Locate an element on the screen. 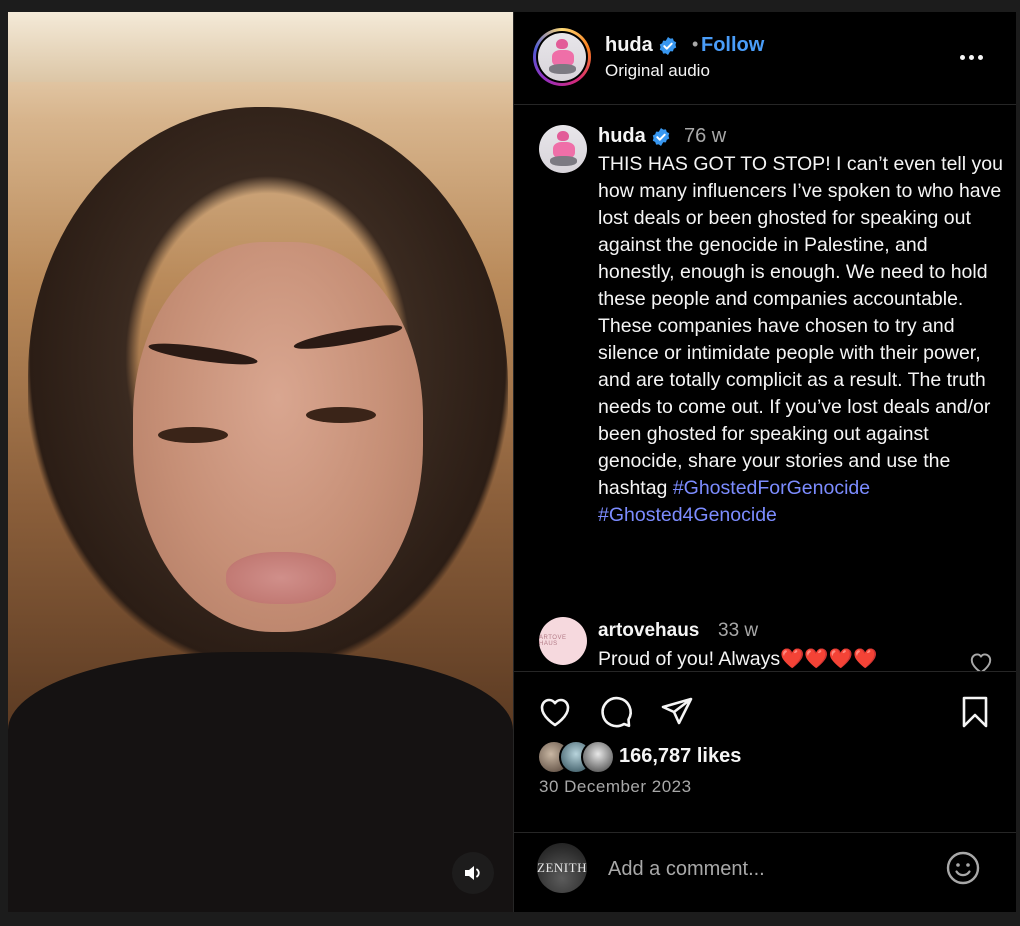 Image resolution: width=1020 pixels, height=926 pixels. add-comment-input is located at coordinates (768, 869).